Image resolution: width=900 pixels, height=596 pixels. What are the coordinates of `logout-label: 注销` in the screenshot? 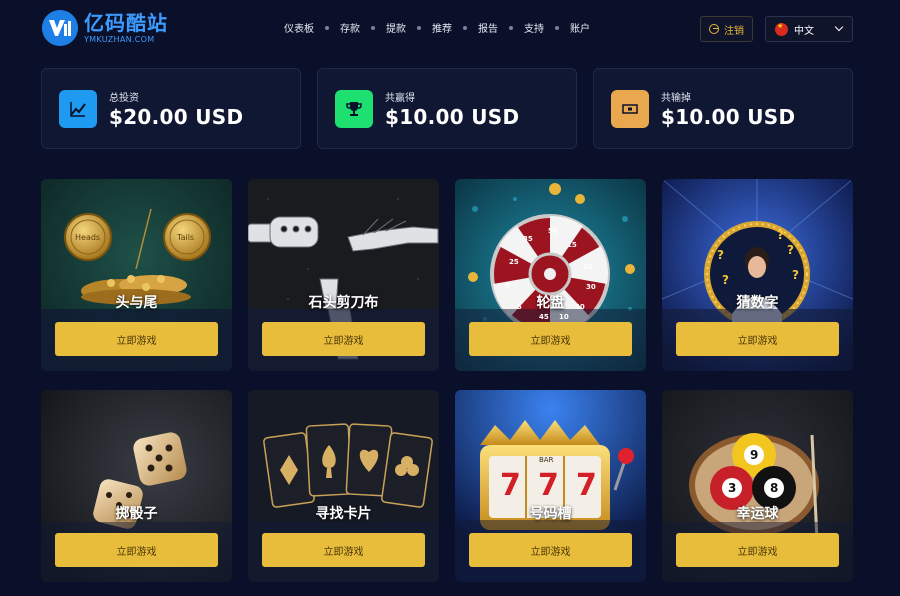 It's located at (734, 31).